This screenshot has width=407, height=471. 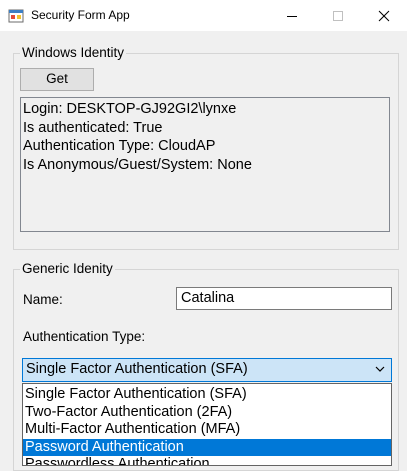 What do you see at coordinates (203, 15) in the screenshot?
I see `title-bar: Security Form App` at bounding box center [203, 15].